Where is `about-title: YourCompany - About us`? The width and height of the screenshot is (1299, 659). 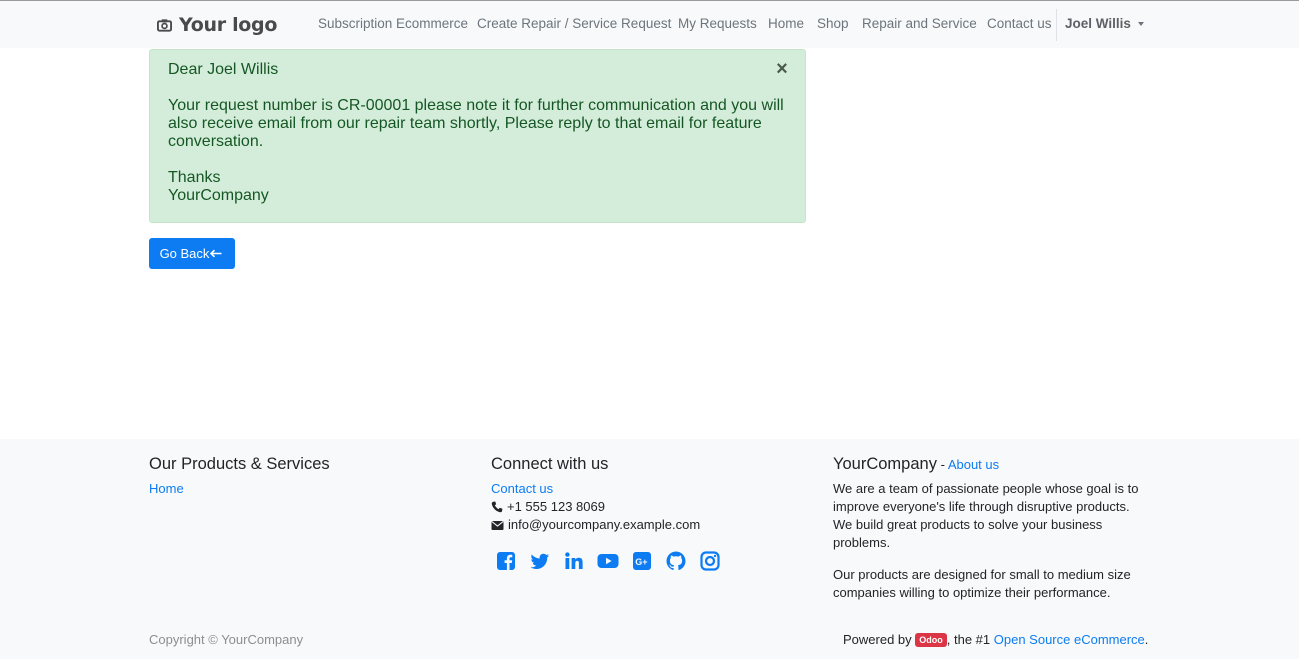 about-title: YourCompany - About us is located at coordinates (916, 464).